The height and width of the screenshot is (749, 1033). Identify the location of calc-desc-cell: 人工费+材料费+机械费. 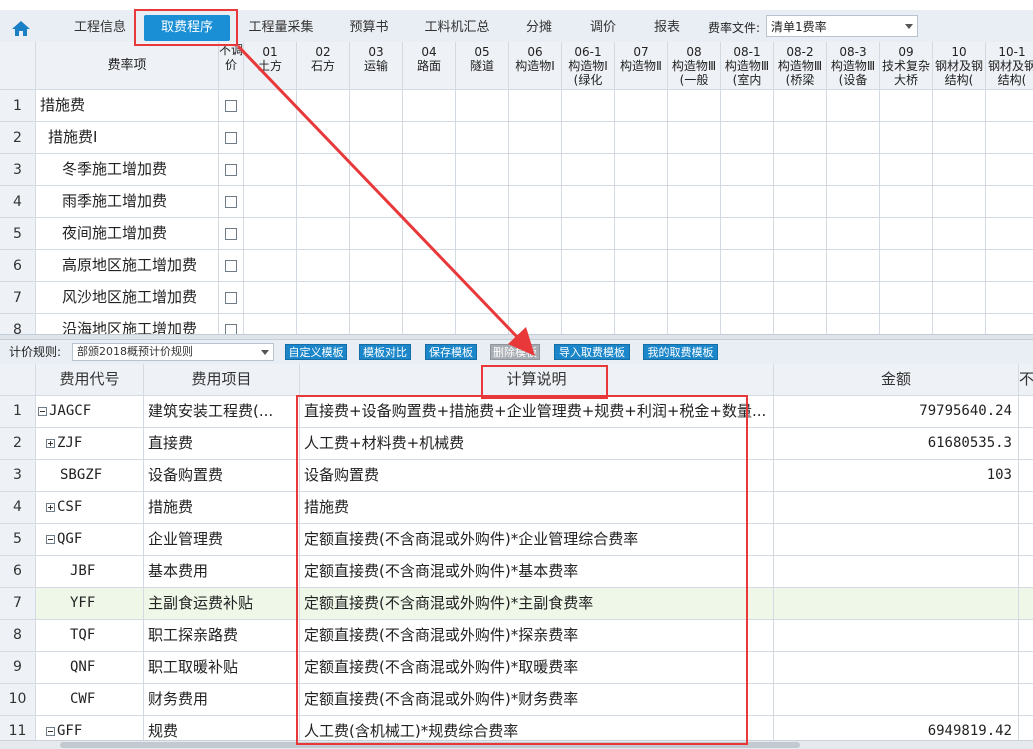
(537, 444).